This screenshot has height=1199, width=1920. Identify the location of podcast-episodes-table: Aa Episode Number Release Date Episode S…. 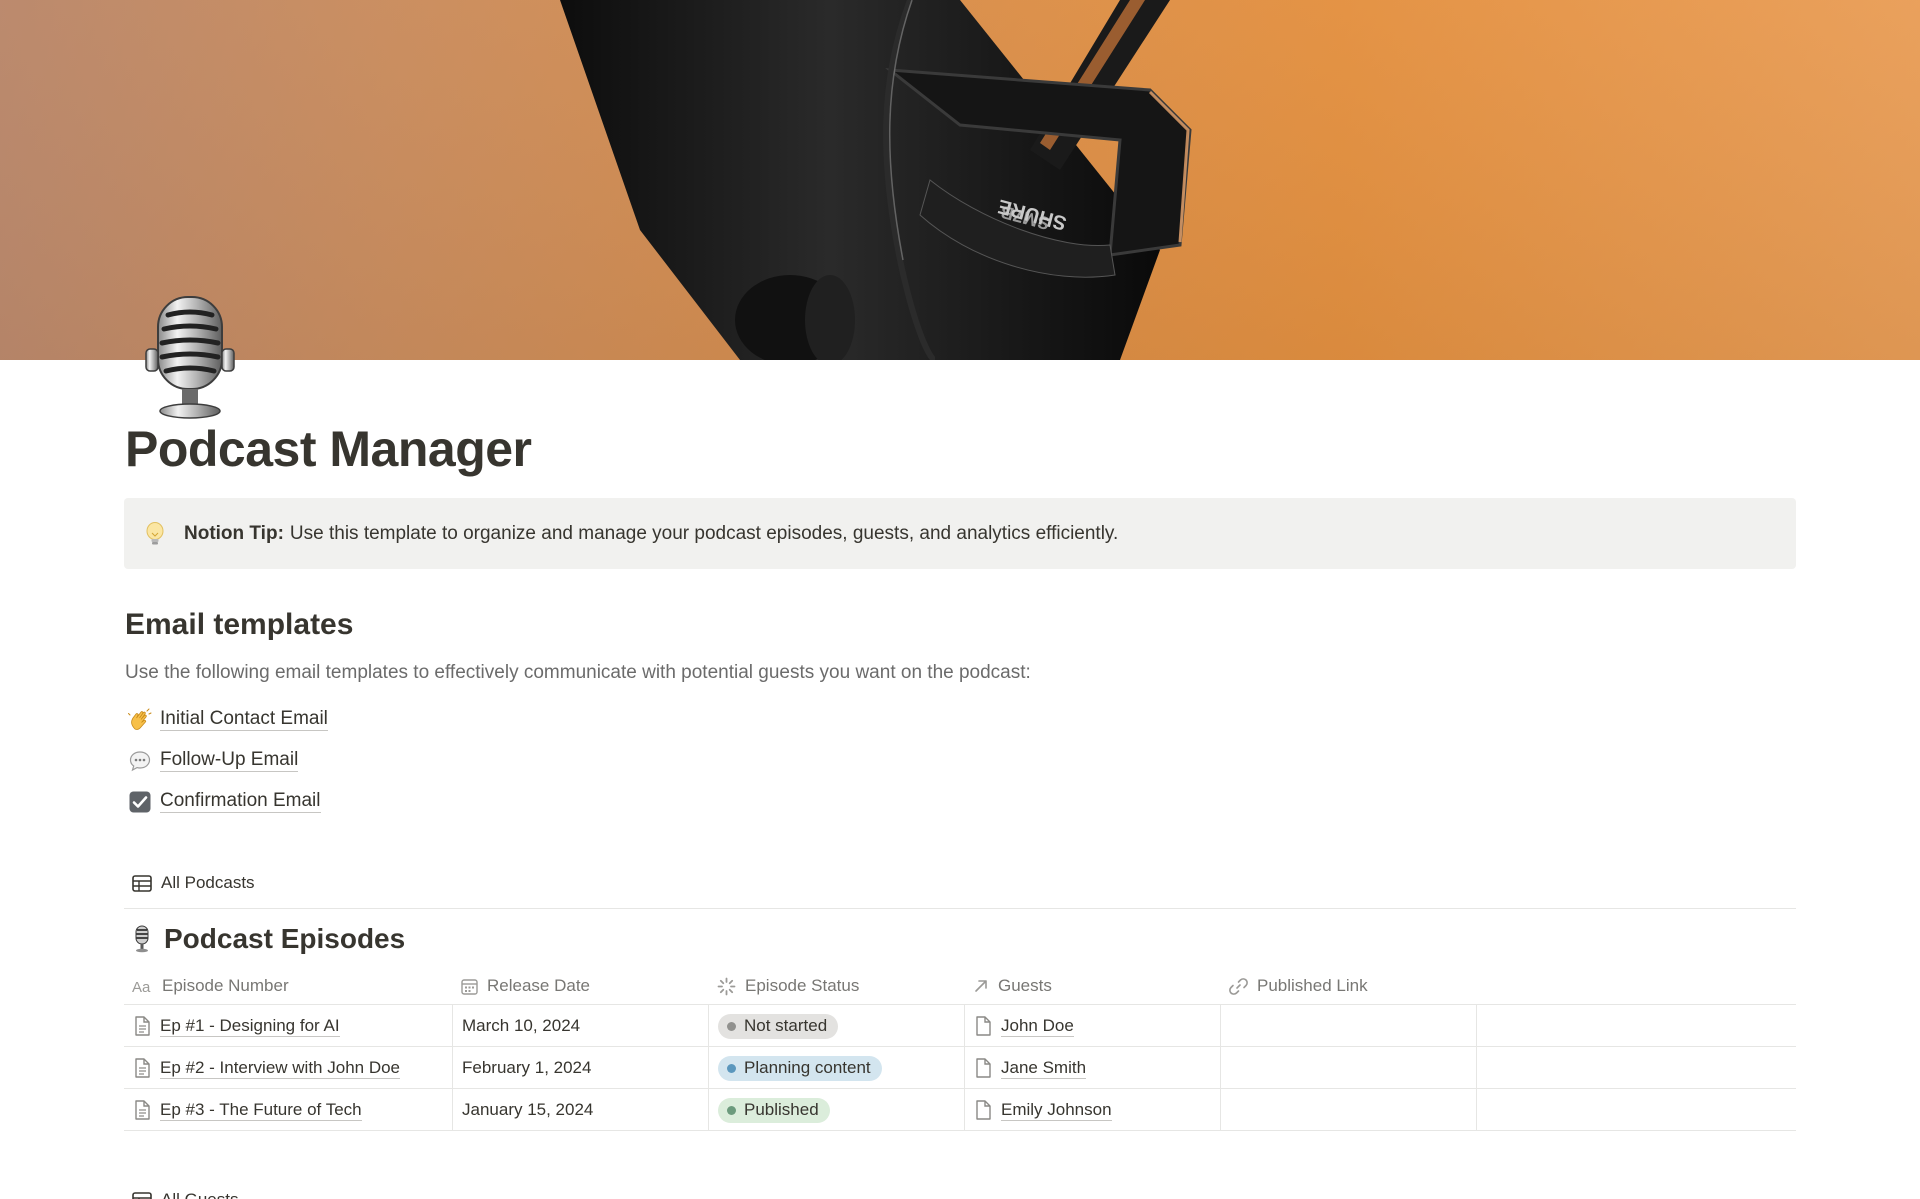
(960, 1049).